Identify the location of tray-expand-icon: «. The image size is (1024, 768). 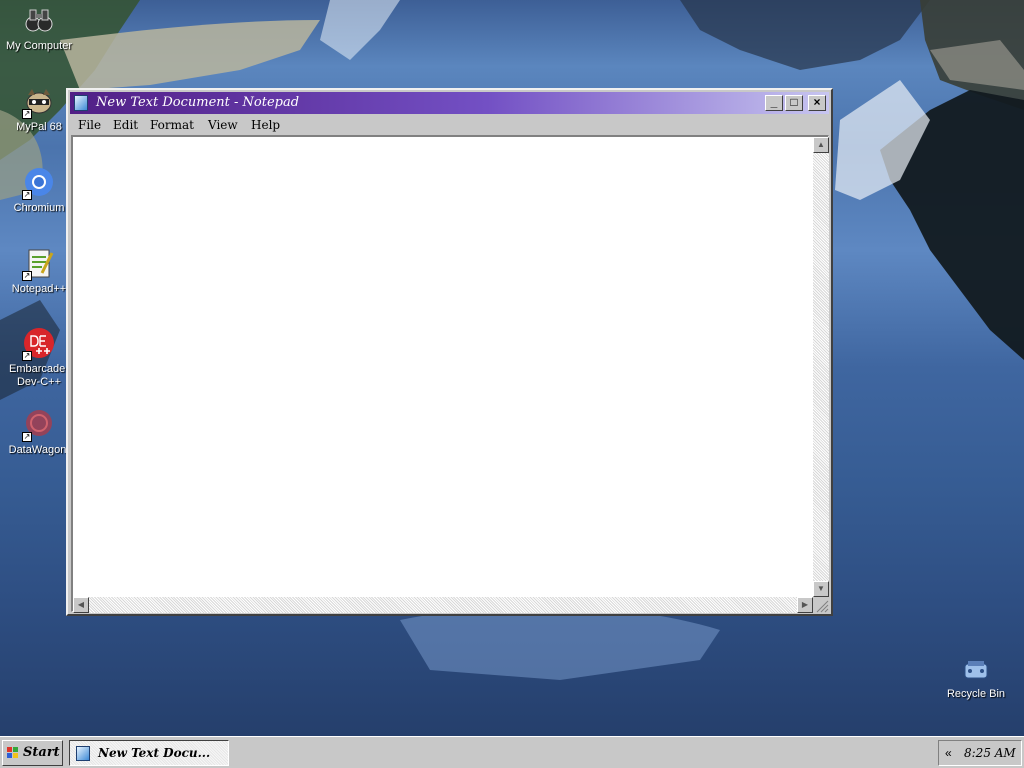
(948, 753).